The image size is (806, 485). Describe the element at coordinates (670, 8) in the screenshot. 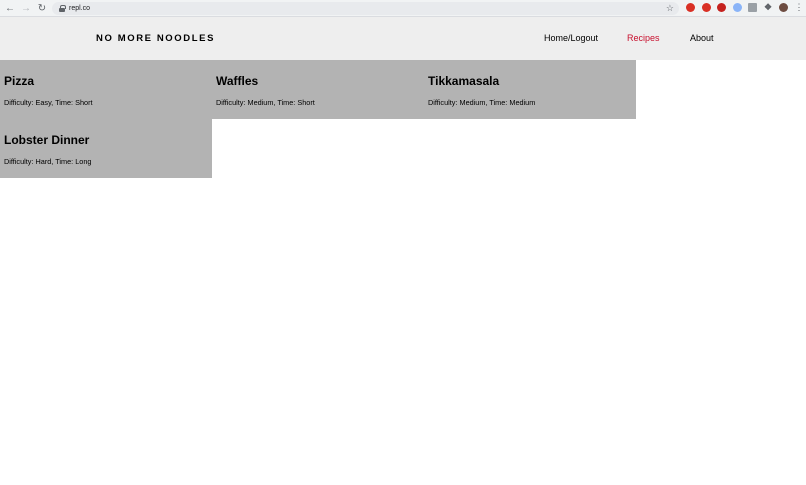

I see `bookmark-star-icon: ☆` at that location.